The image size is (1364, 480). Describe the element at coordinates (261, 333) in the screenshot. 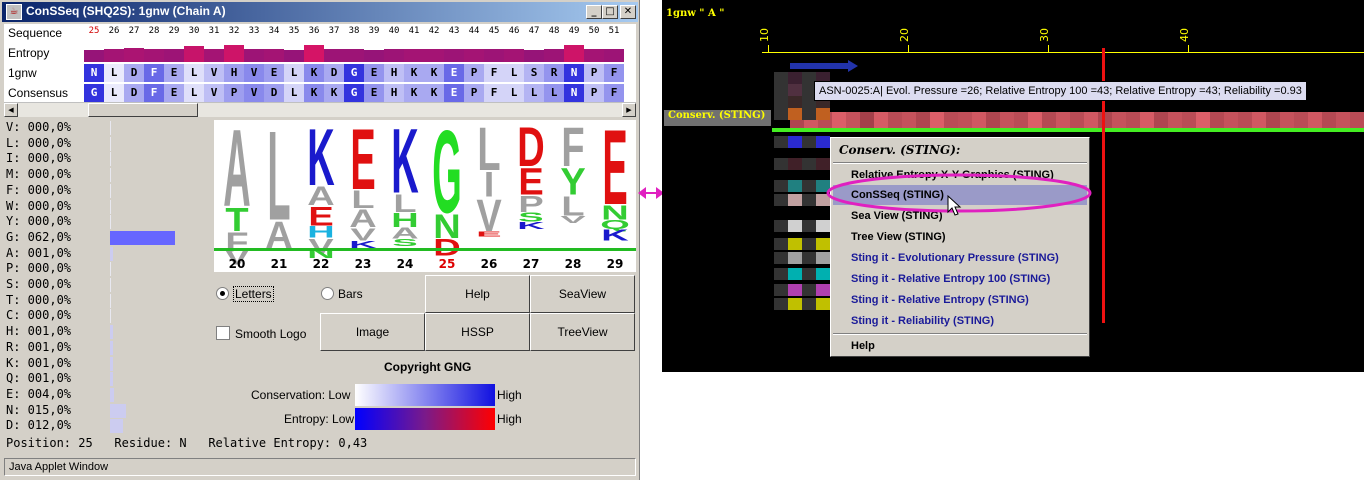

I see `smooth-logo-checkbox: Smooth Logo` at that location.